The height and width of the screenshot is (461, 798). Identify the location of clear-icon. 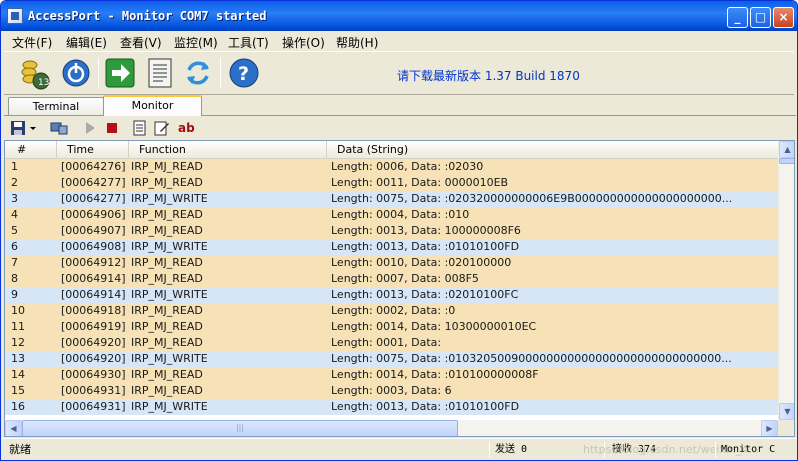
(140, 128).